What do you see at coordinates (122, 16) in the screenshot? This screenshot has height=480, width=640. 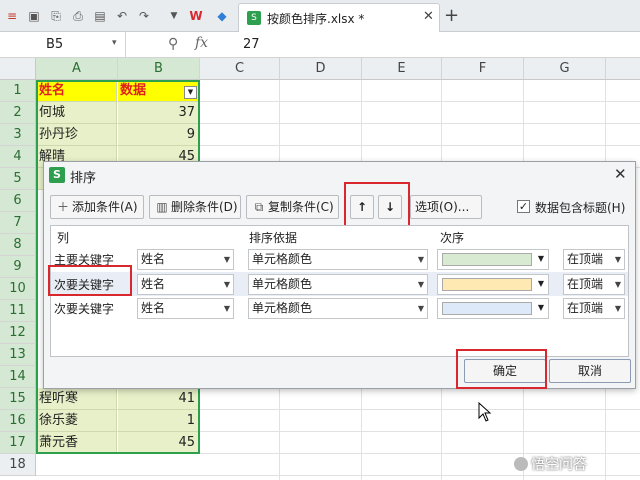 I see `undo-icon: ↶` at bounding box center [122, 16].